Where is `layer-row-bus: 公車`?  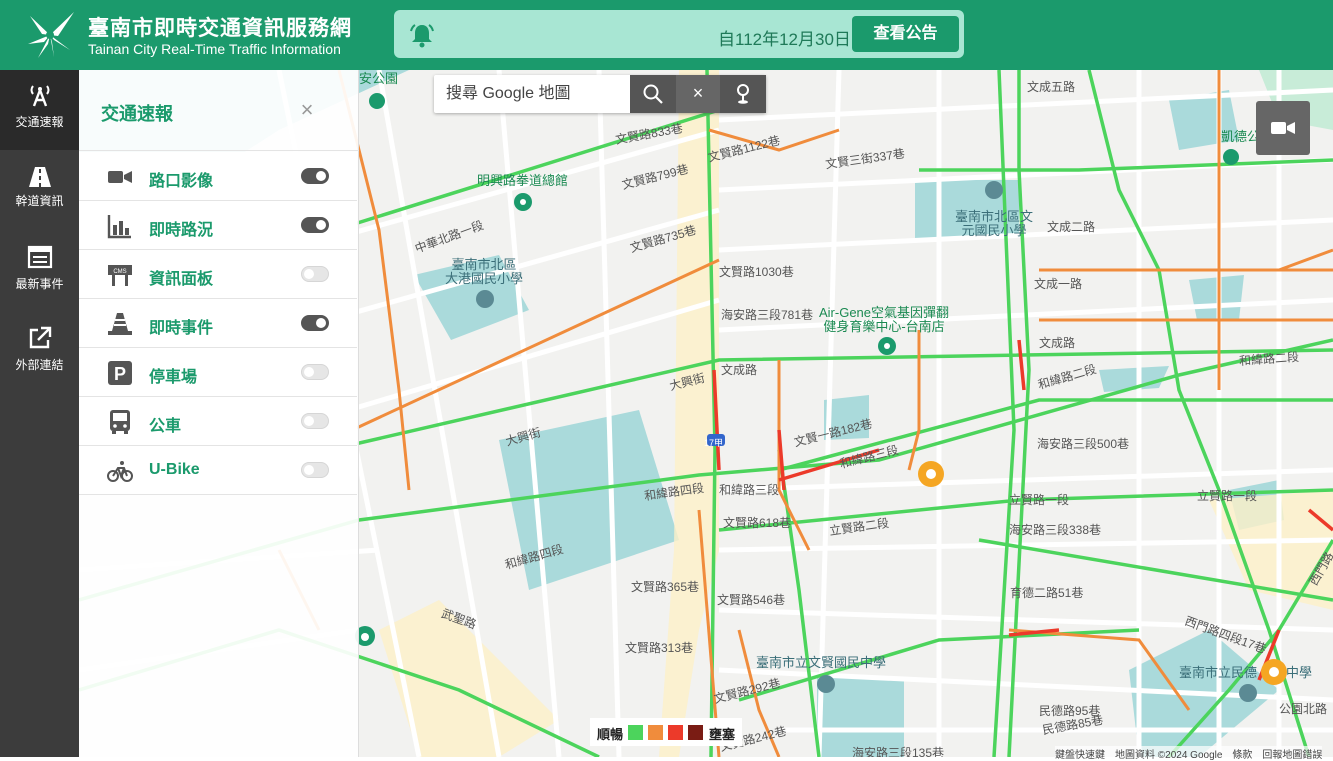 layer-row-bus: 公車 is located at coordinates (218, 421).